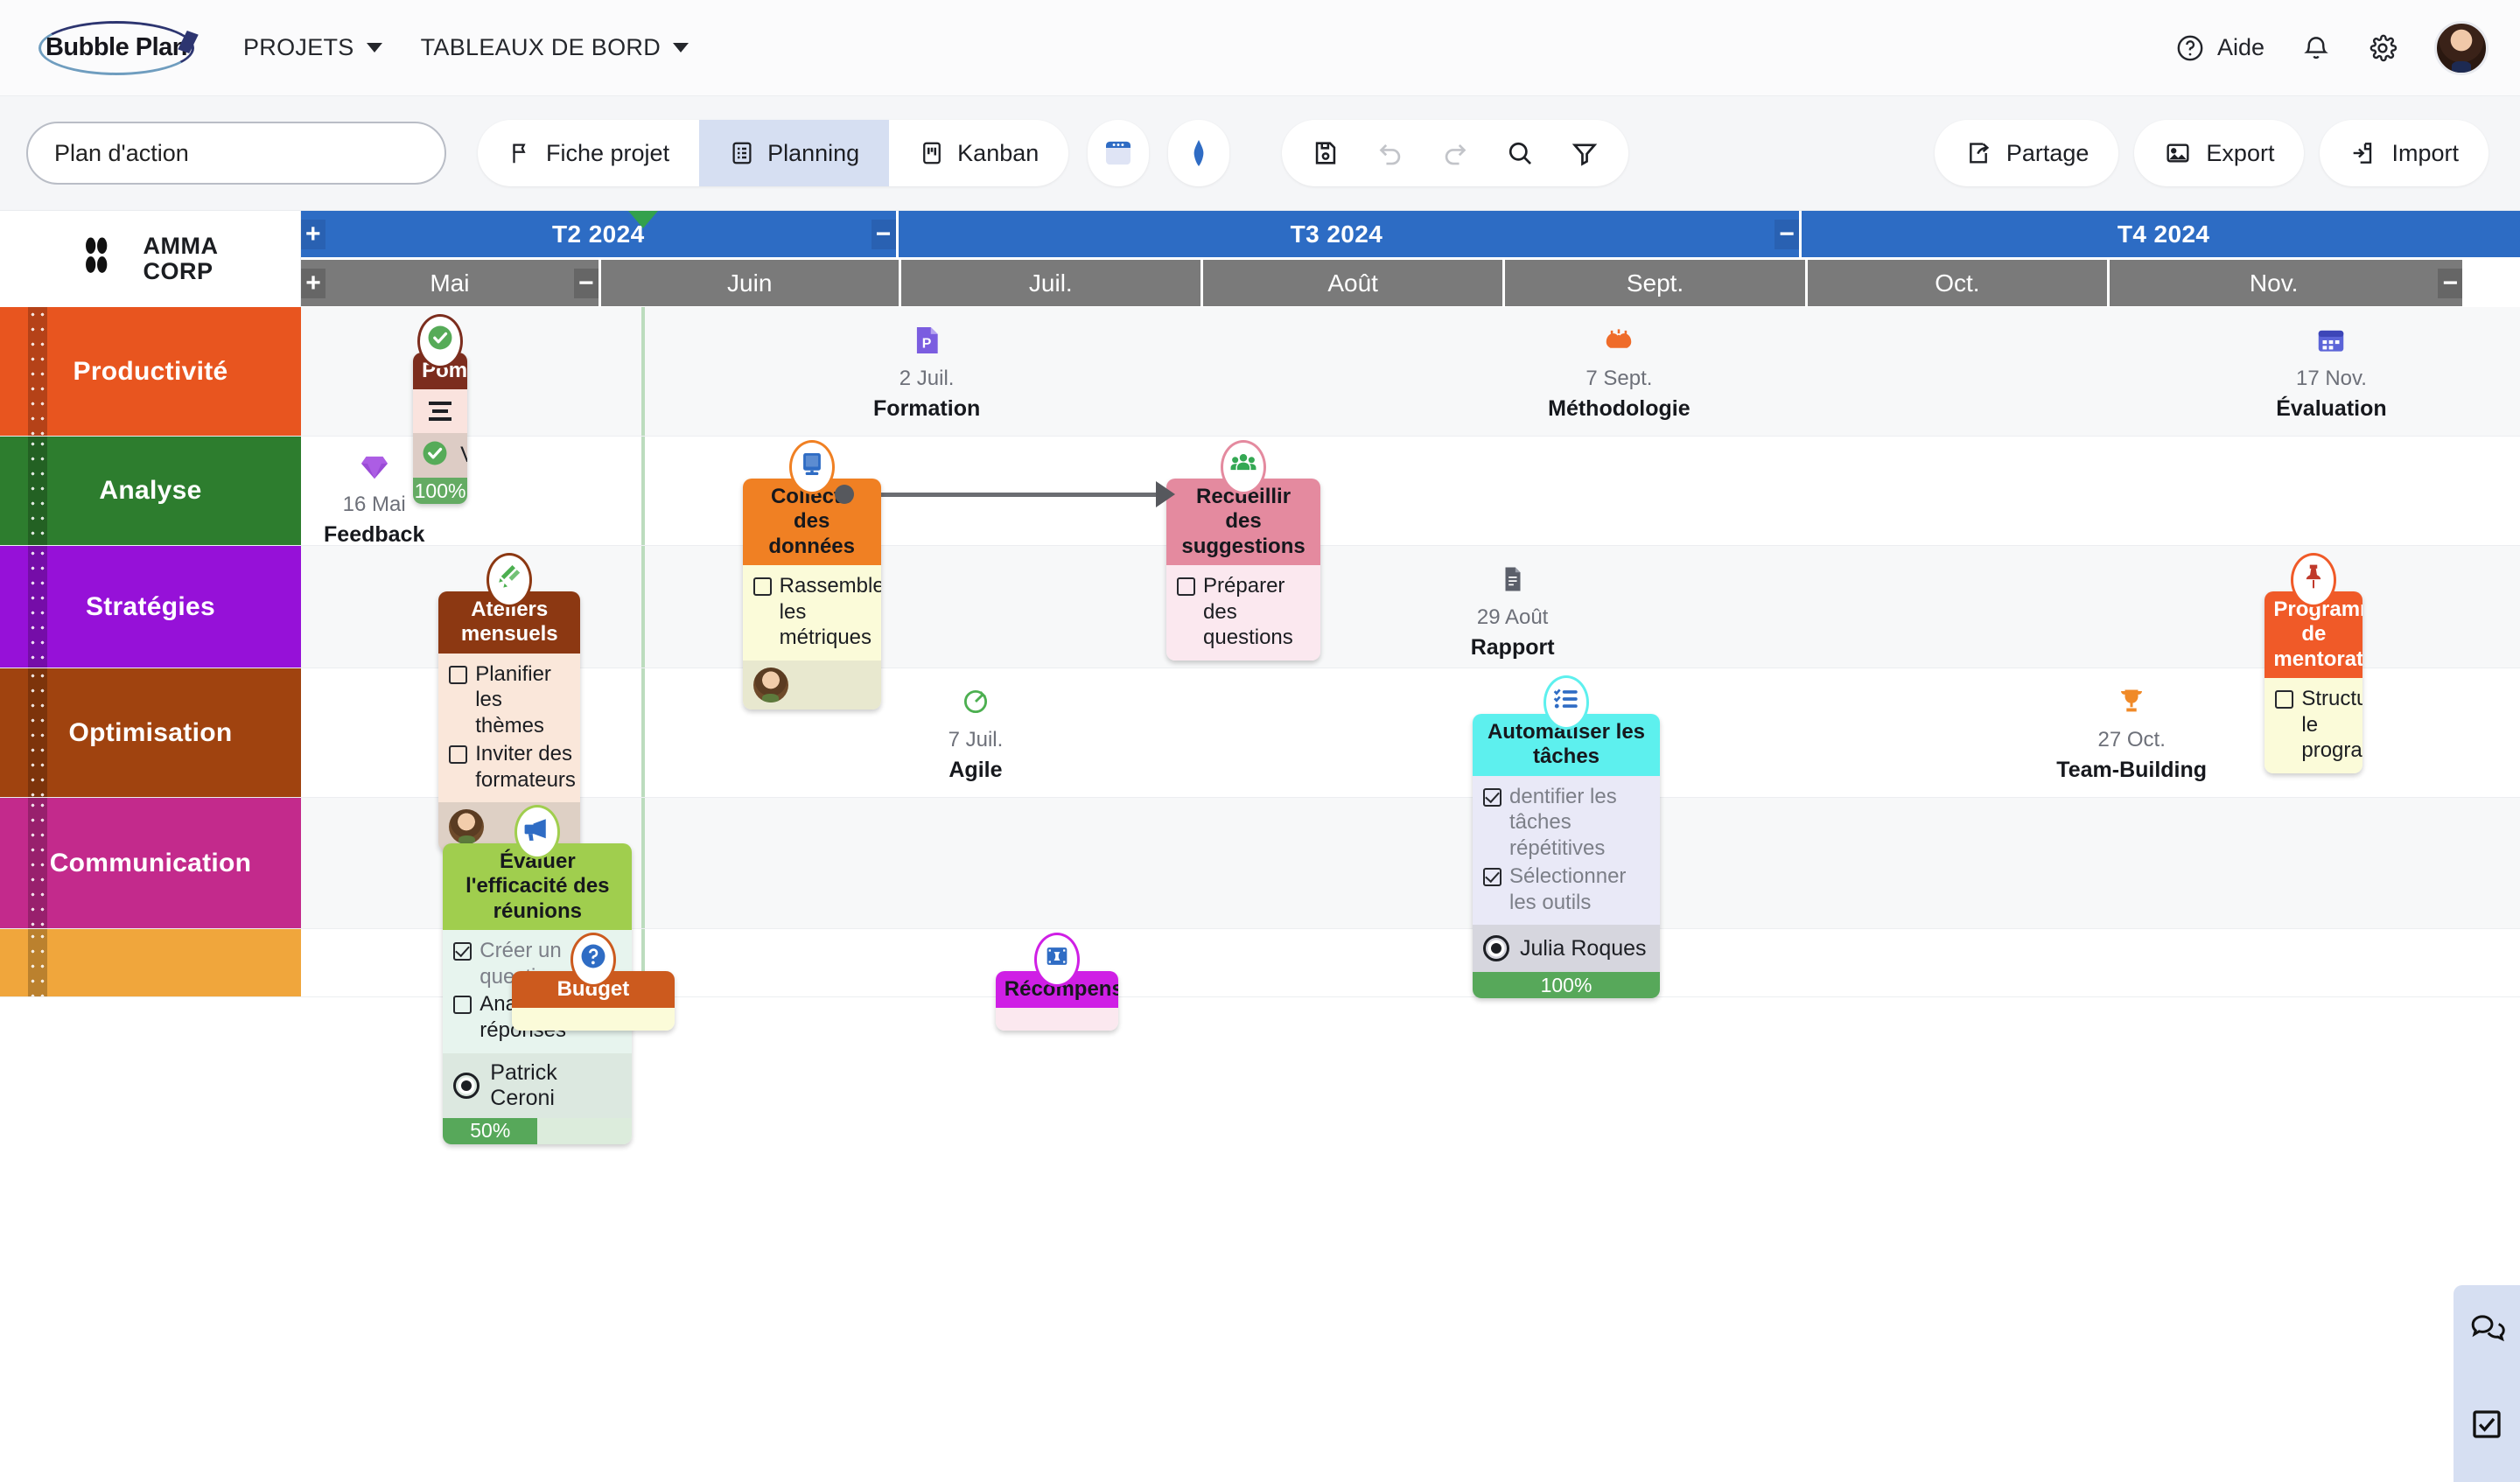  I want to click on task-card: Budget, so click(593, 982).